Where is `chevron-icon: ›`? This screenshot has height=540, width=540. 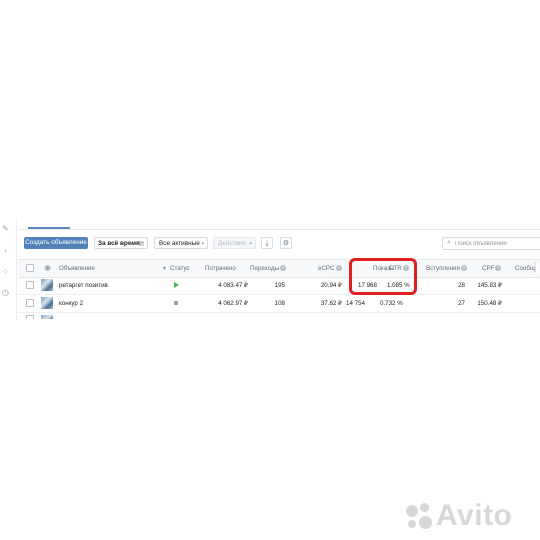
chevron-icon: › is located at coordinates (5, 250).